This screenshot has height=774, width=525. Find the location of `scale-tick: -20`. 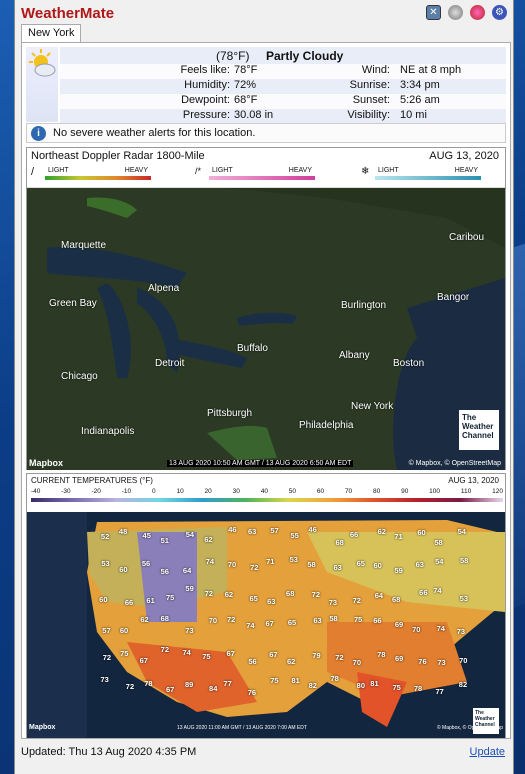

scale-tick: -20 is located at coordinates (96, 491).